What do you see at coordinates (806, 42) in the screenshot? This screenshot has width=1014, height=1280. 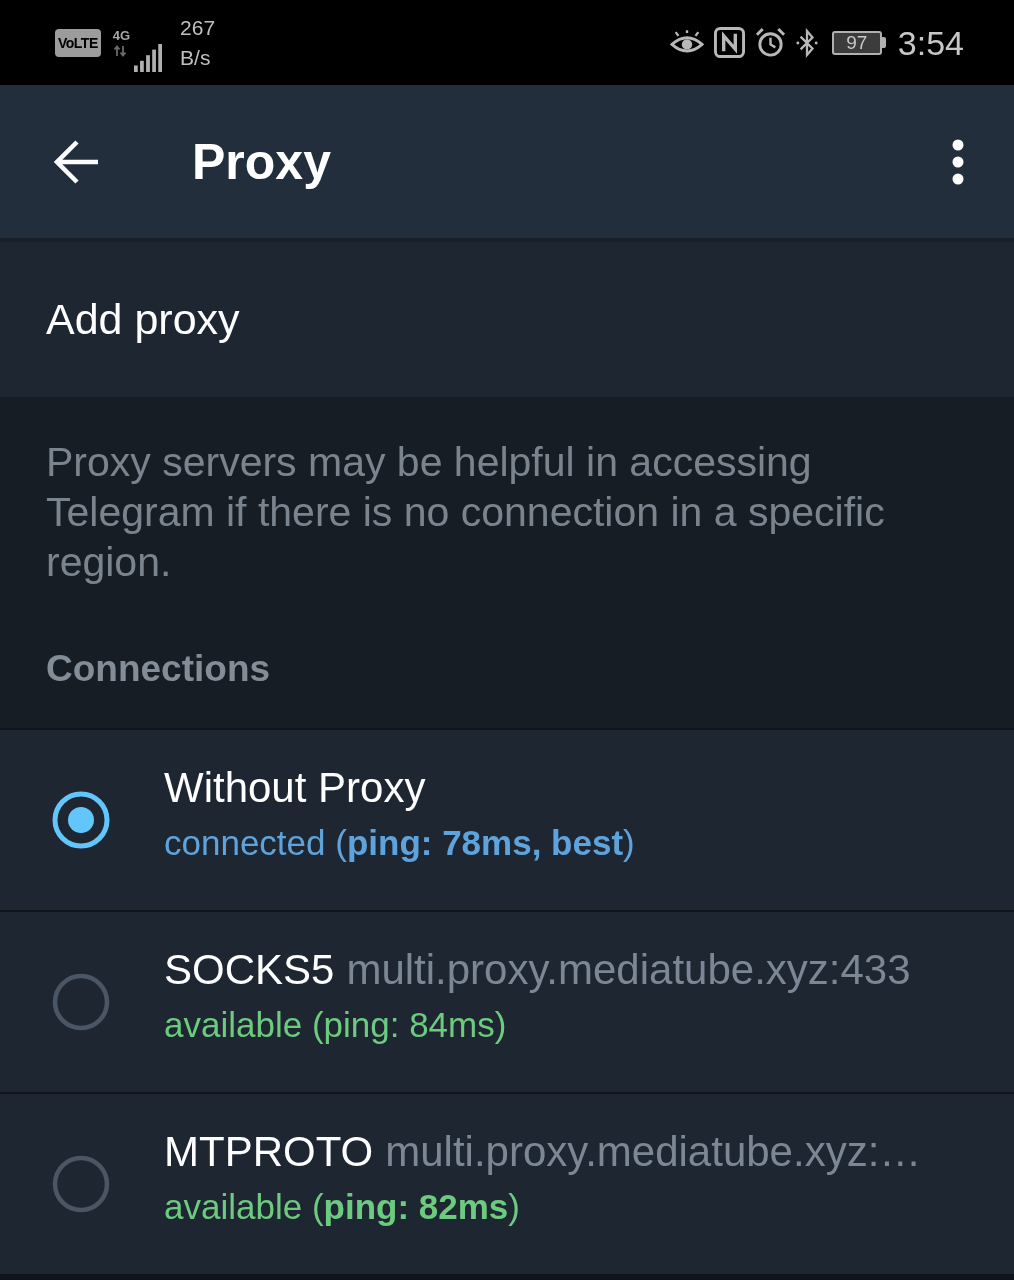 I see `bluetooth-icon` at bounding box center [806, 42].